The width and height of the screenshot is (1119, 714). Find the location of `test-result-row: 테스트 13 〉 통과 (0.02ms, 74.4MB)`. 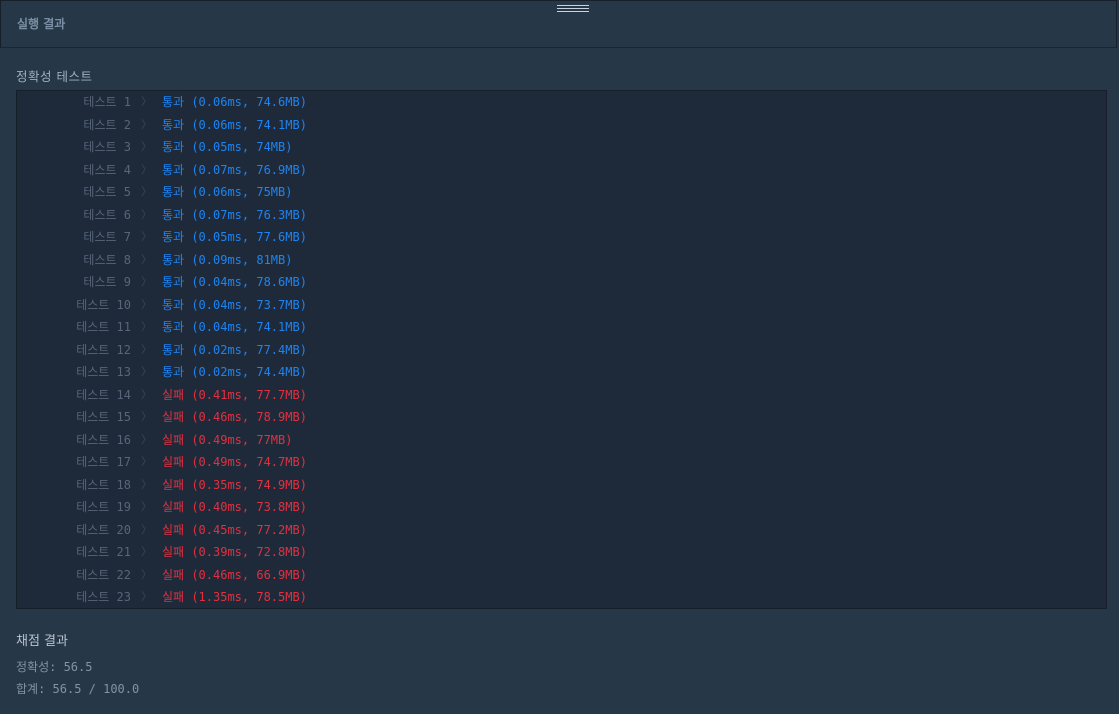

test-result-row: 테스트 13 〉 통과 (0.02ms, 74.4MB) is located at coordinates (561, 372).